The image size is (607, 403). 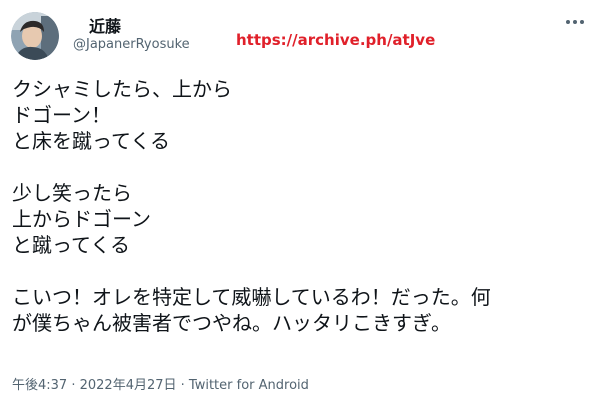 What do you see at coordinates (336, 40) in the screenshot?
I see `archive-link-annotation: https://archive.ph/atJve` at bounding box center [336, 40].